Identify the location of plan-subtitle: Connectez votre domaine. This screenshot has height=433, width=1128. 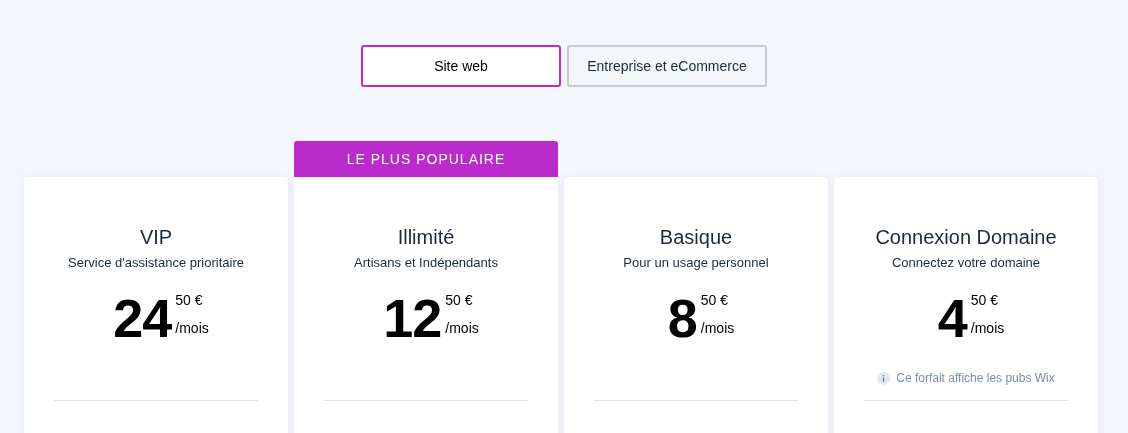
(966, 262).